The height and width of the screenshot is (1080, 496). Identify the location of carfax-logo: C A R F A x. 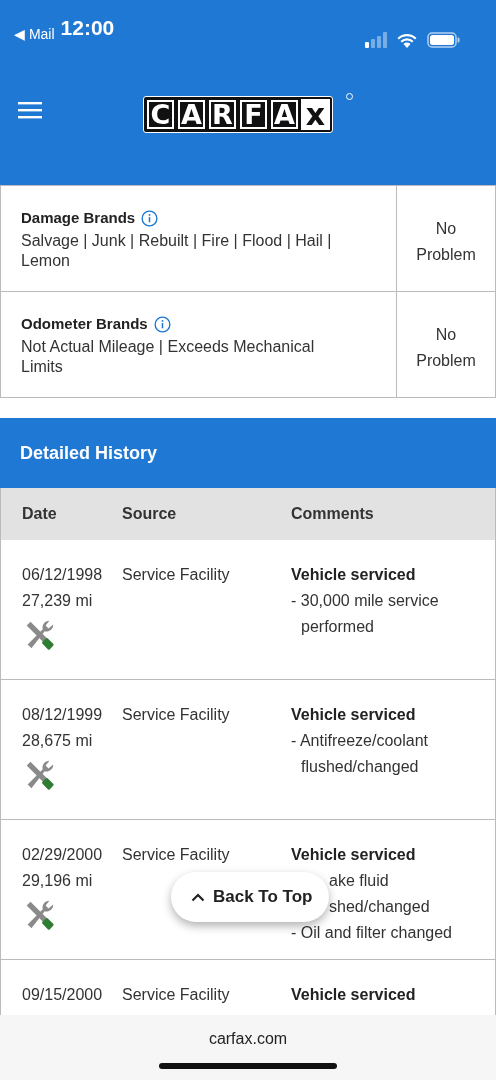
(238, 114).